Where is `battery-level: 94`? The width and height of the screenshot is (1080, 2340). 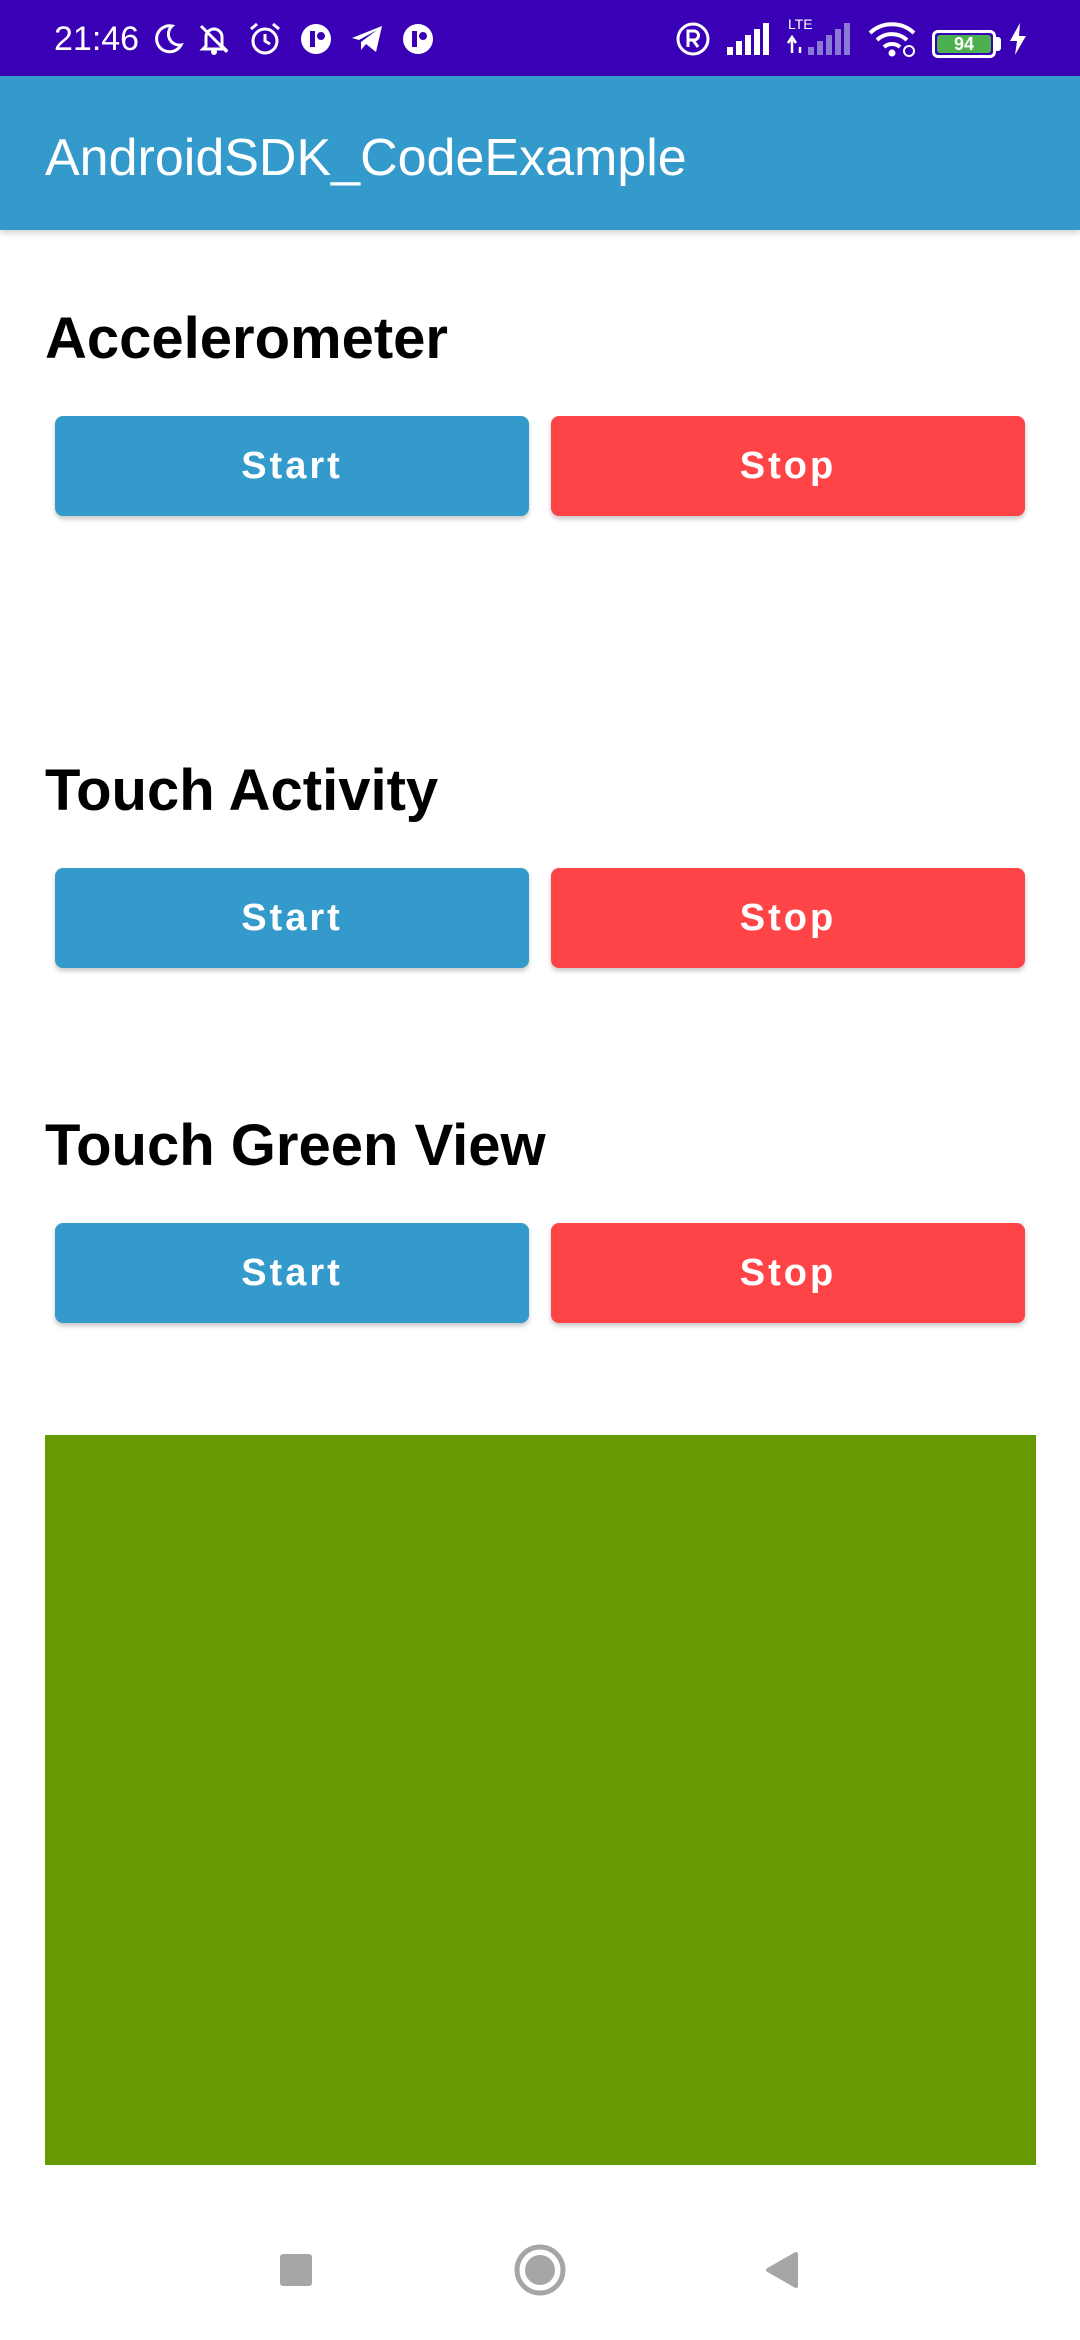
battery-level: 94 is located at coordinates (964, 44).